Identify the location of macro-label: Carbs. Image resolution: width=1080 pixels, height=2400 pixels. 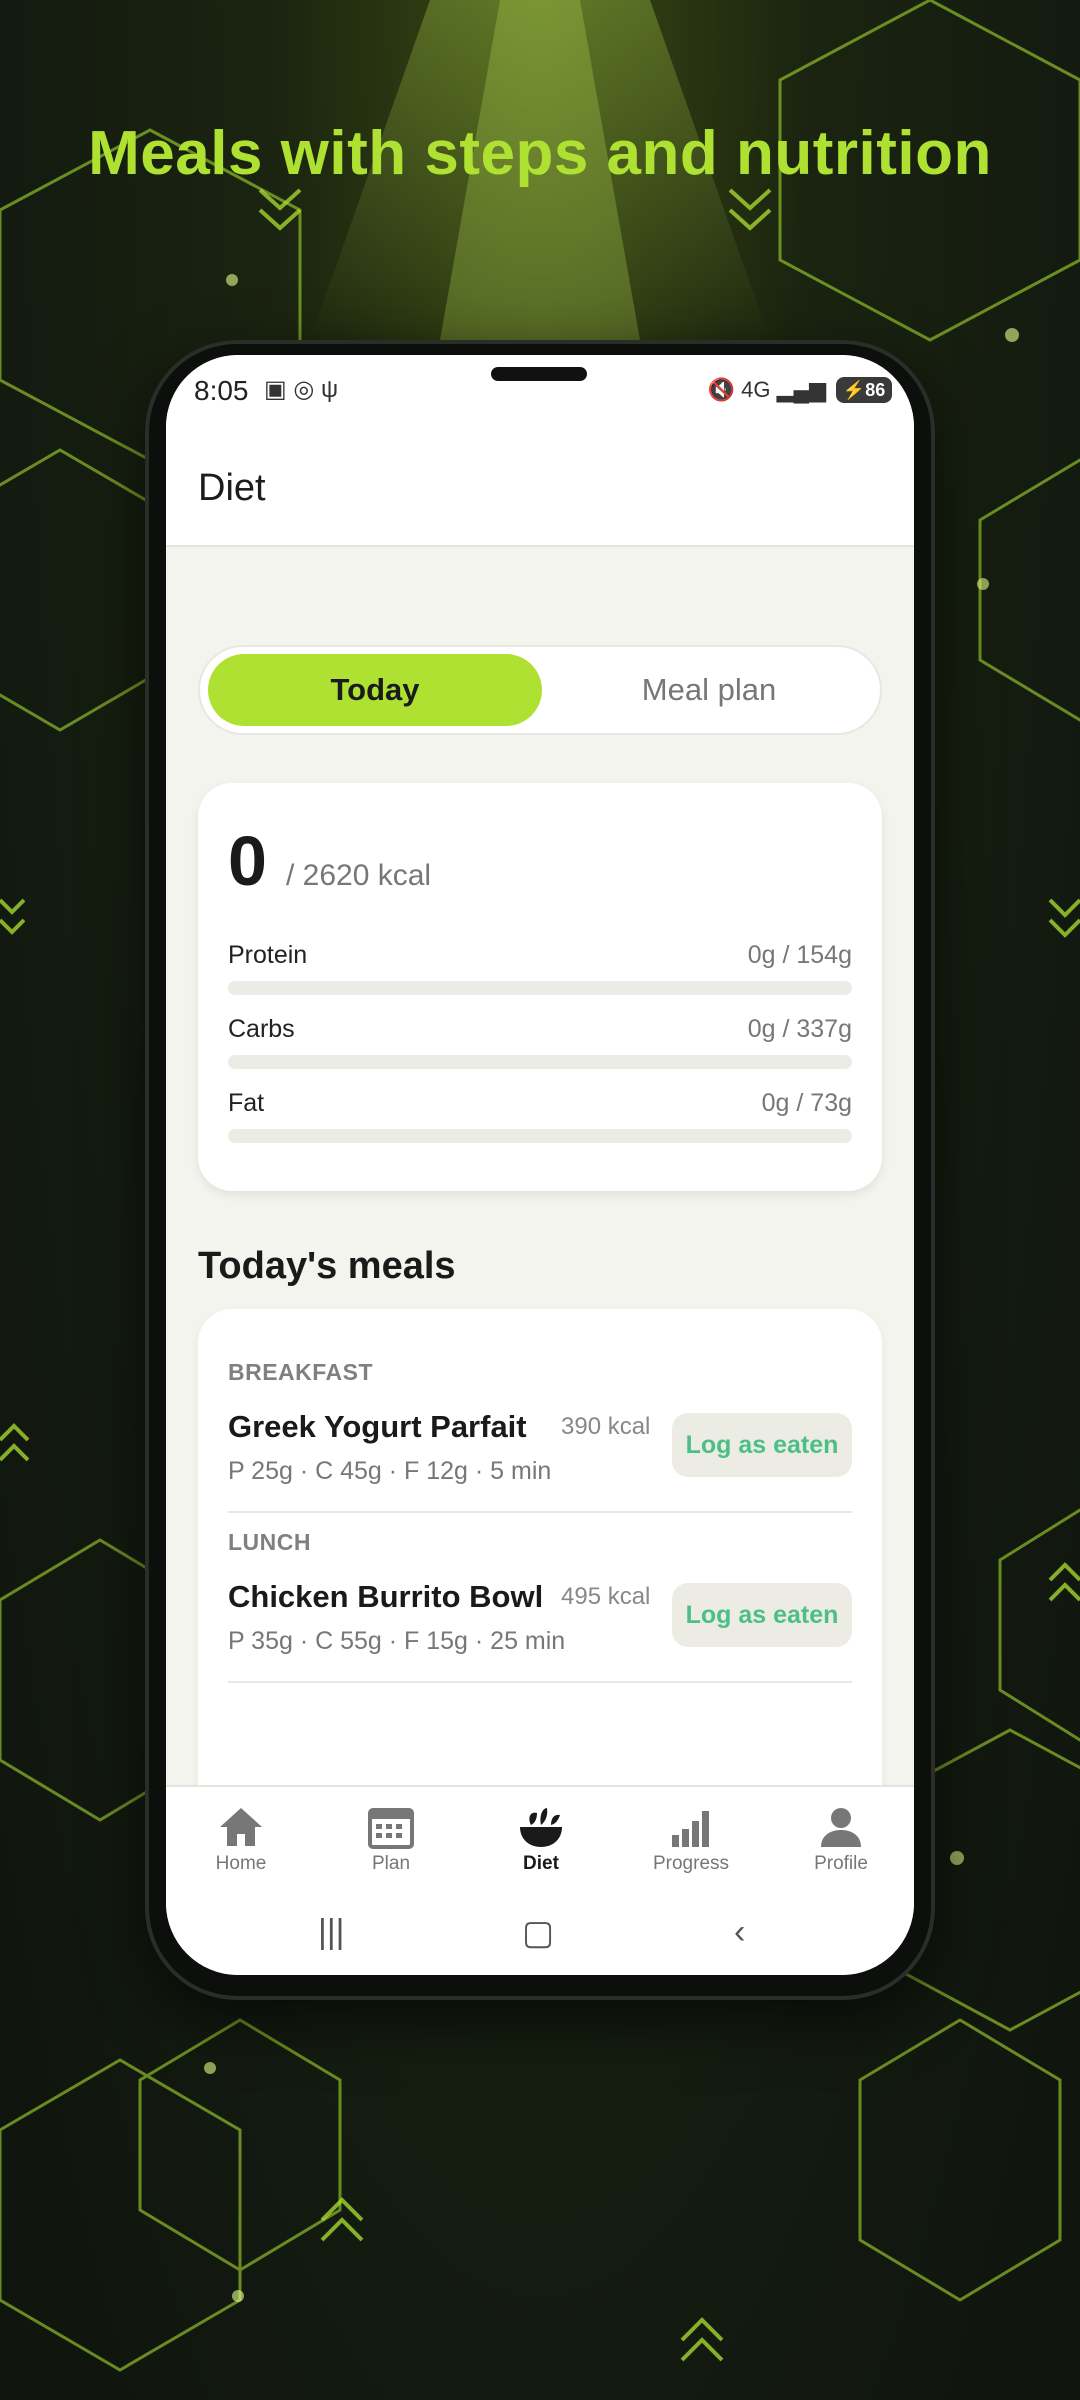
(261, 1029).